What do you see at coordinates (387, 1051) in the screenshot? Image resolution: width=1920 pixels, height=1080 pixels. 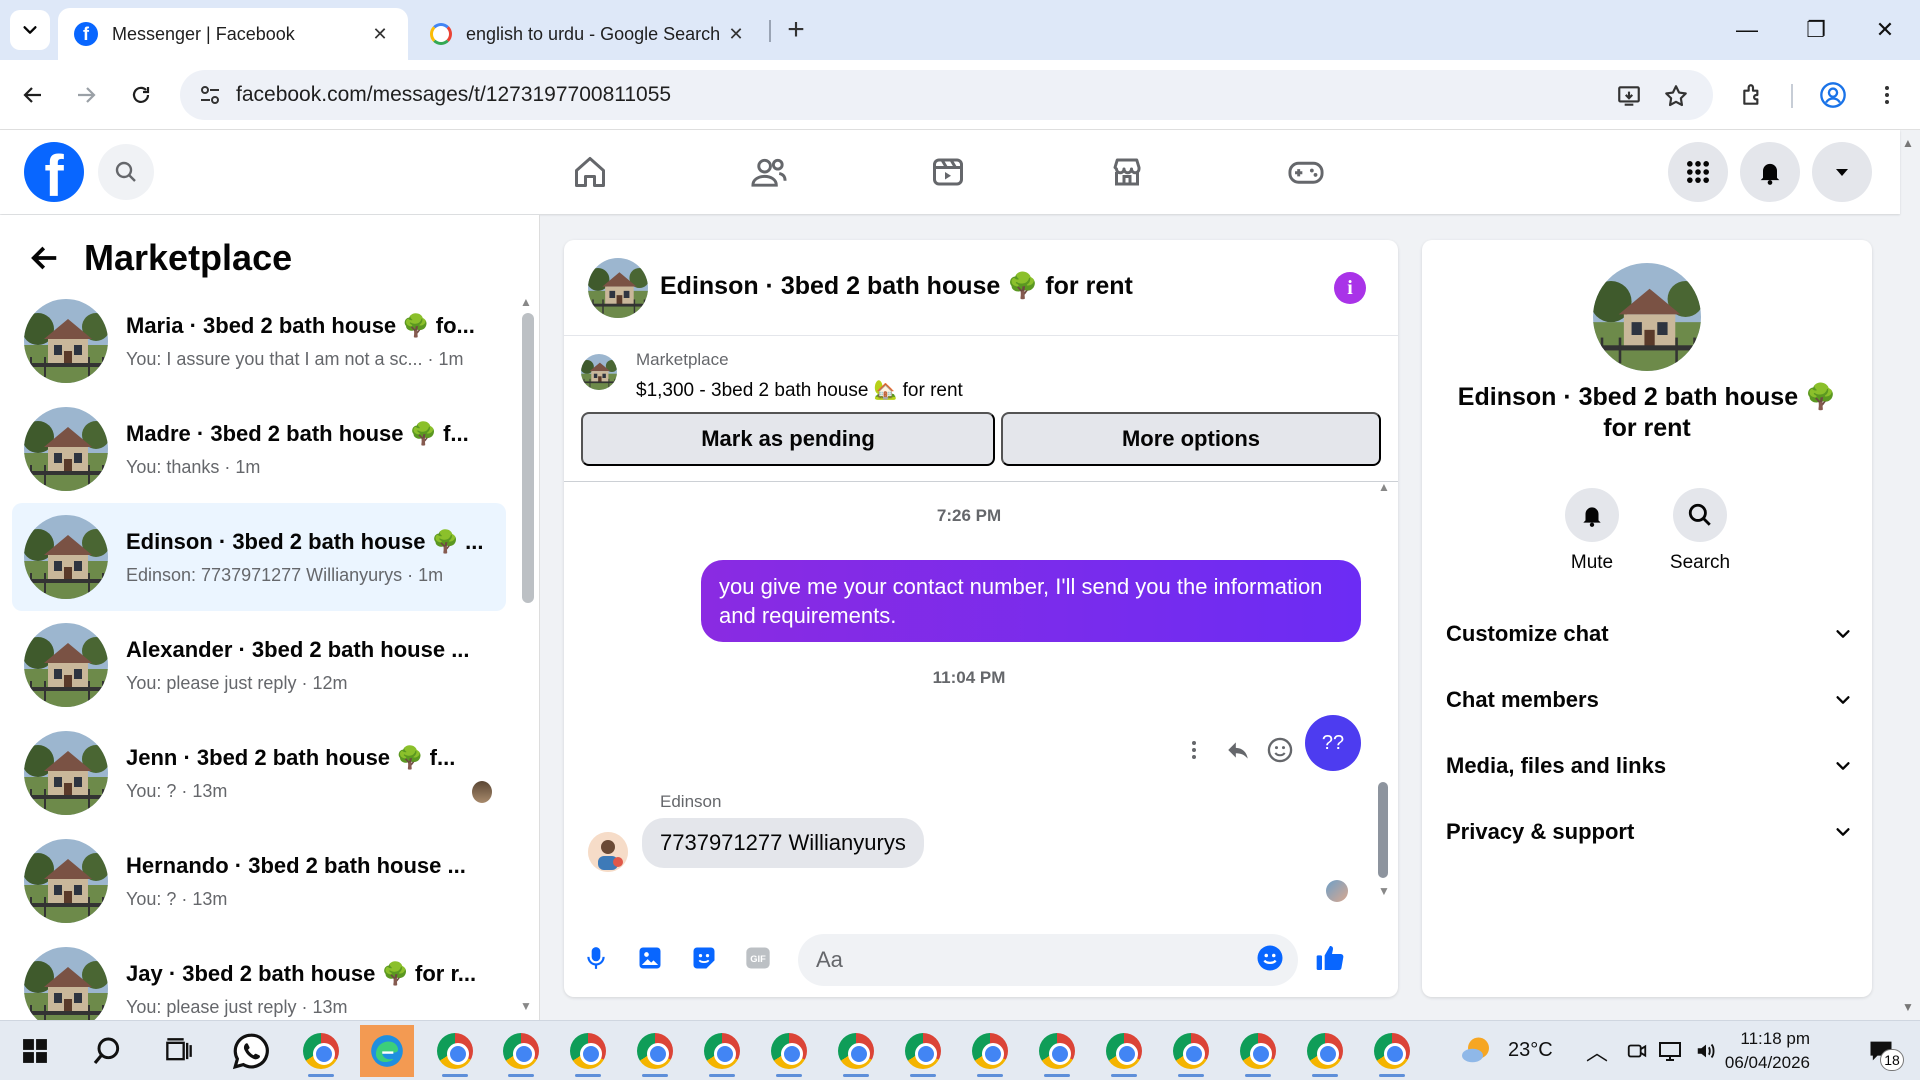 I see `edge-taskbar-button` at bounding box center [387, 1051].